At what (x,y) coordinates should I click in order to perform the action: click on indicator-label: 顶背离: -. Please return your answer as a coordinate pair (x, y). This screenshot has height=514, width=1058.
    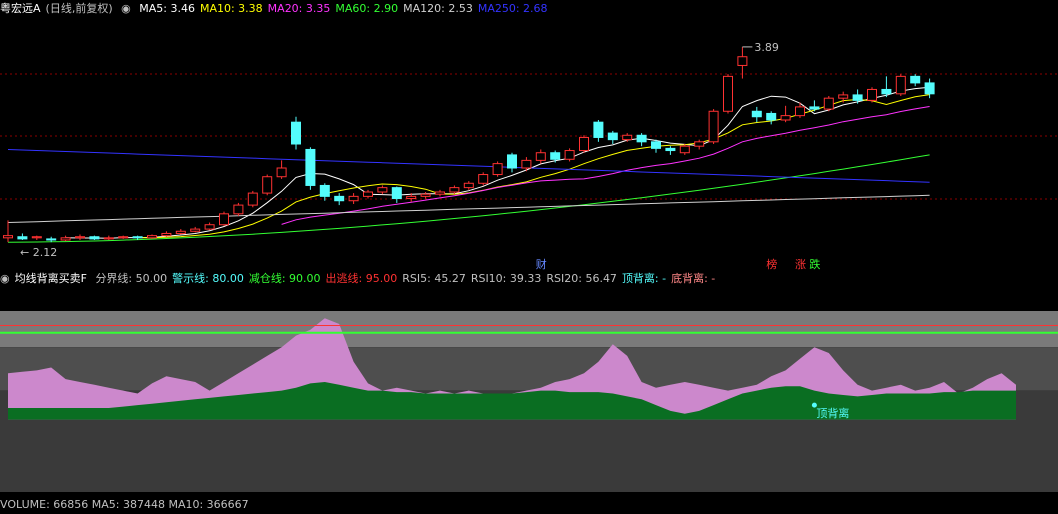
    Looking at the image, I should click on (644, 278).